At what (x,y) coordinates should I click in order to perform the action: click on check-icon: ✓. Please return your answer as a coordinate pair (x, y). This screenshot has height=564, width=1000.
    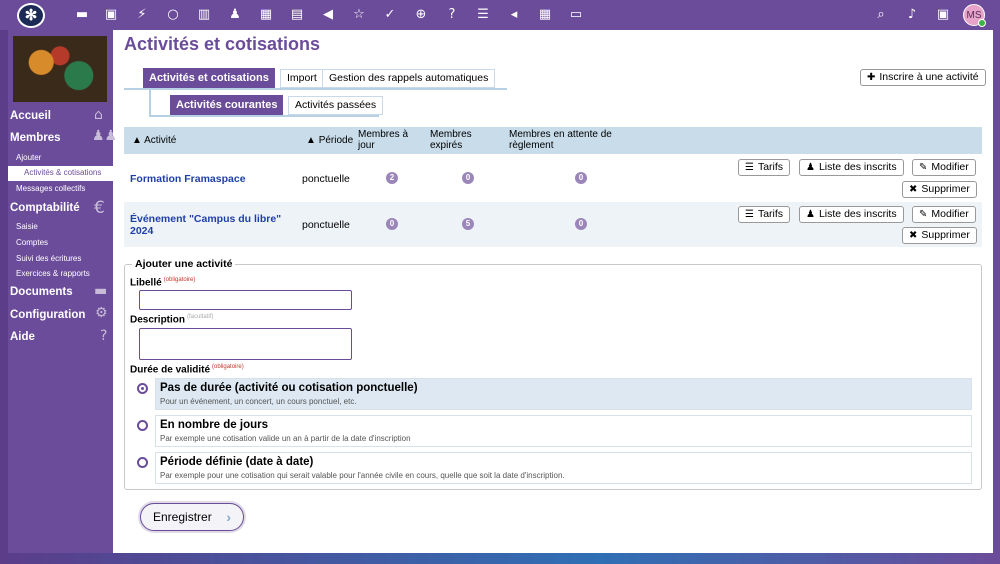
    Looking at the image, I should click on (390, 15).